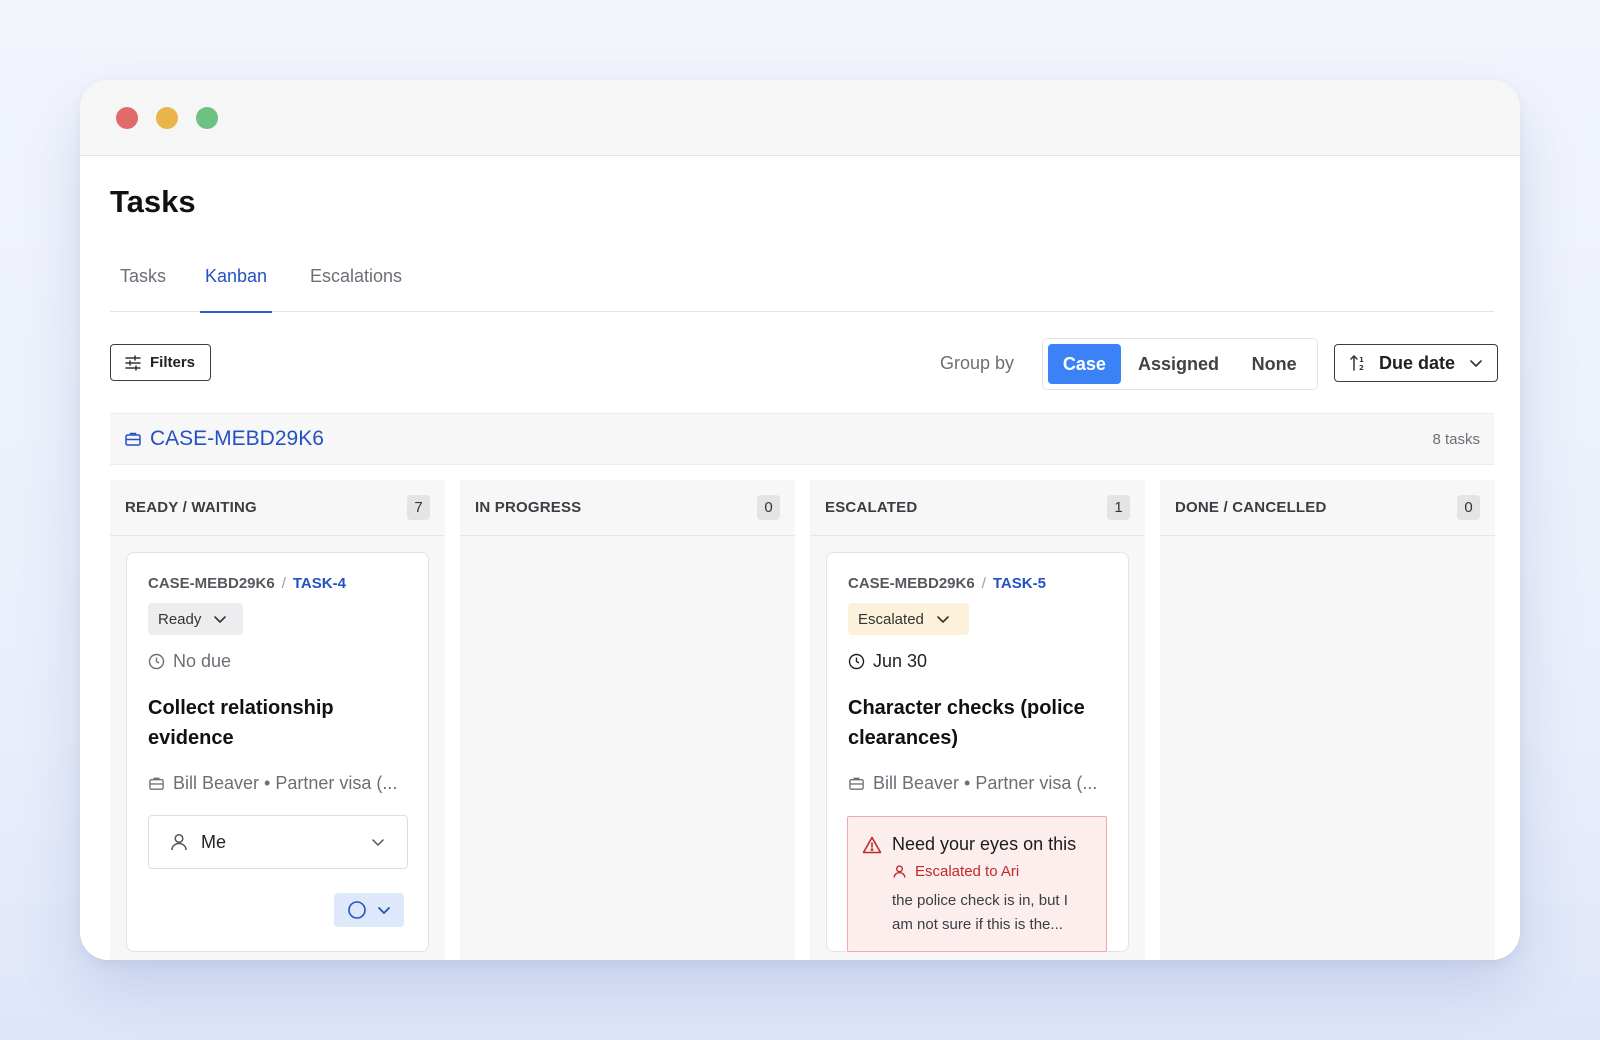 The image size is (1600, 1040). What do you see at coordinates (180, 619) in the screenshot?
I see `status-label: Ready` at bounding box center [180, 619].